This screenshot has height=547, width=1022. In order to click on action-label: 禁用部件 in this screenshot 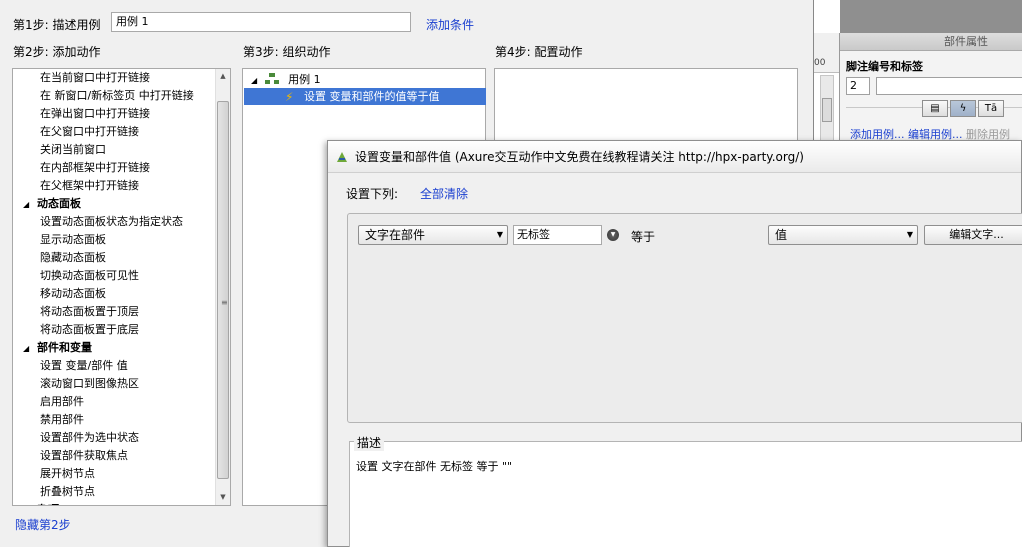, I will do `click(62, 419)`.